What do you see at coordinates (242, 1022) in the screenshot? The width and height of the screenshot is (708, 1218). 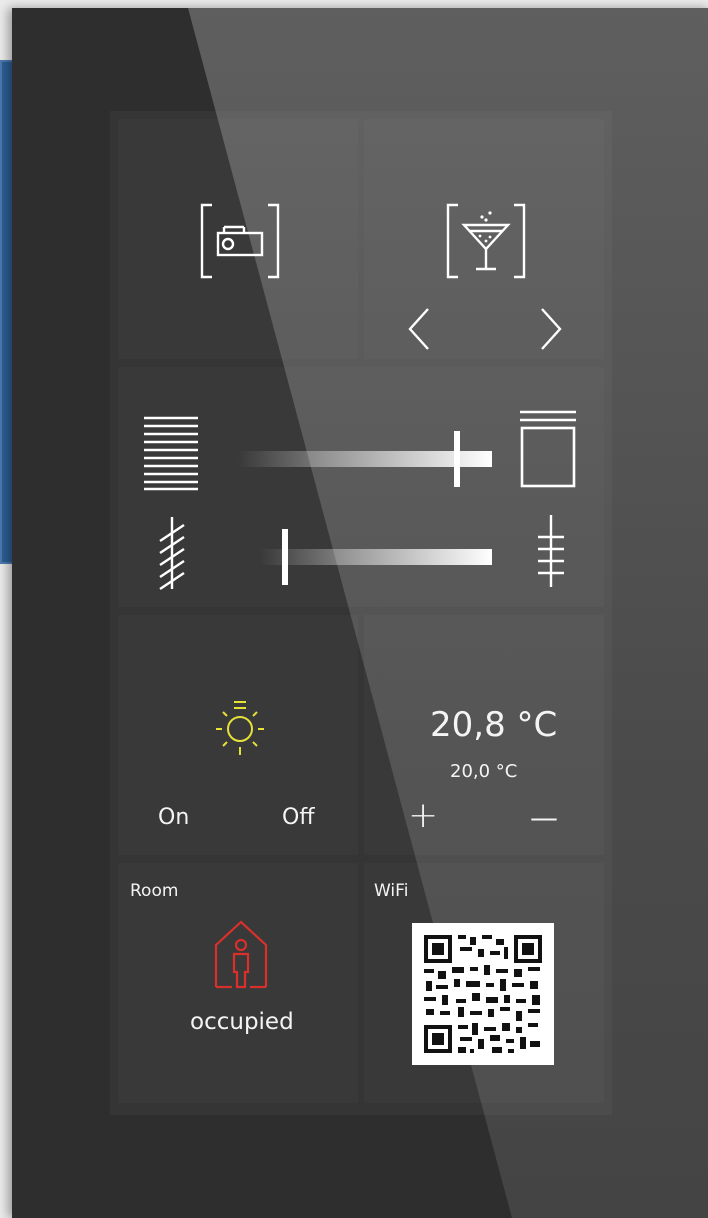 I see `room-status: occupied` at bounding box center [242, 1022].